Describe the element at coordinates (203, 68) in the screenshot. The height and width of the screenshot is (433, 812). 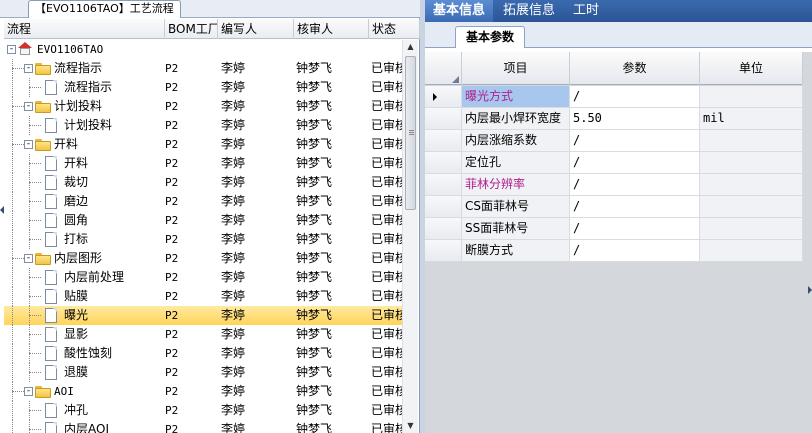
I see `tree-row: - 流程指示 P2 李婷 钟梦飞 已审核` at that location.